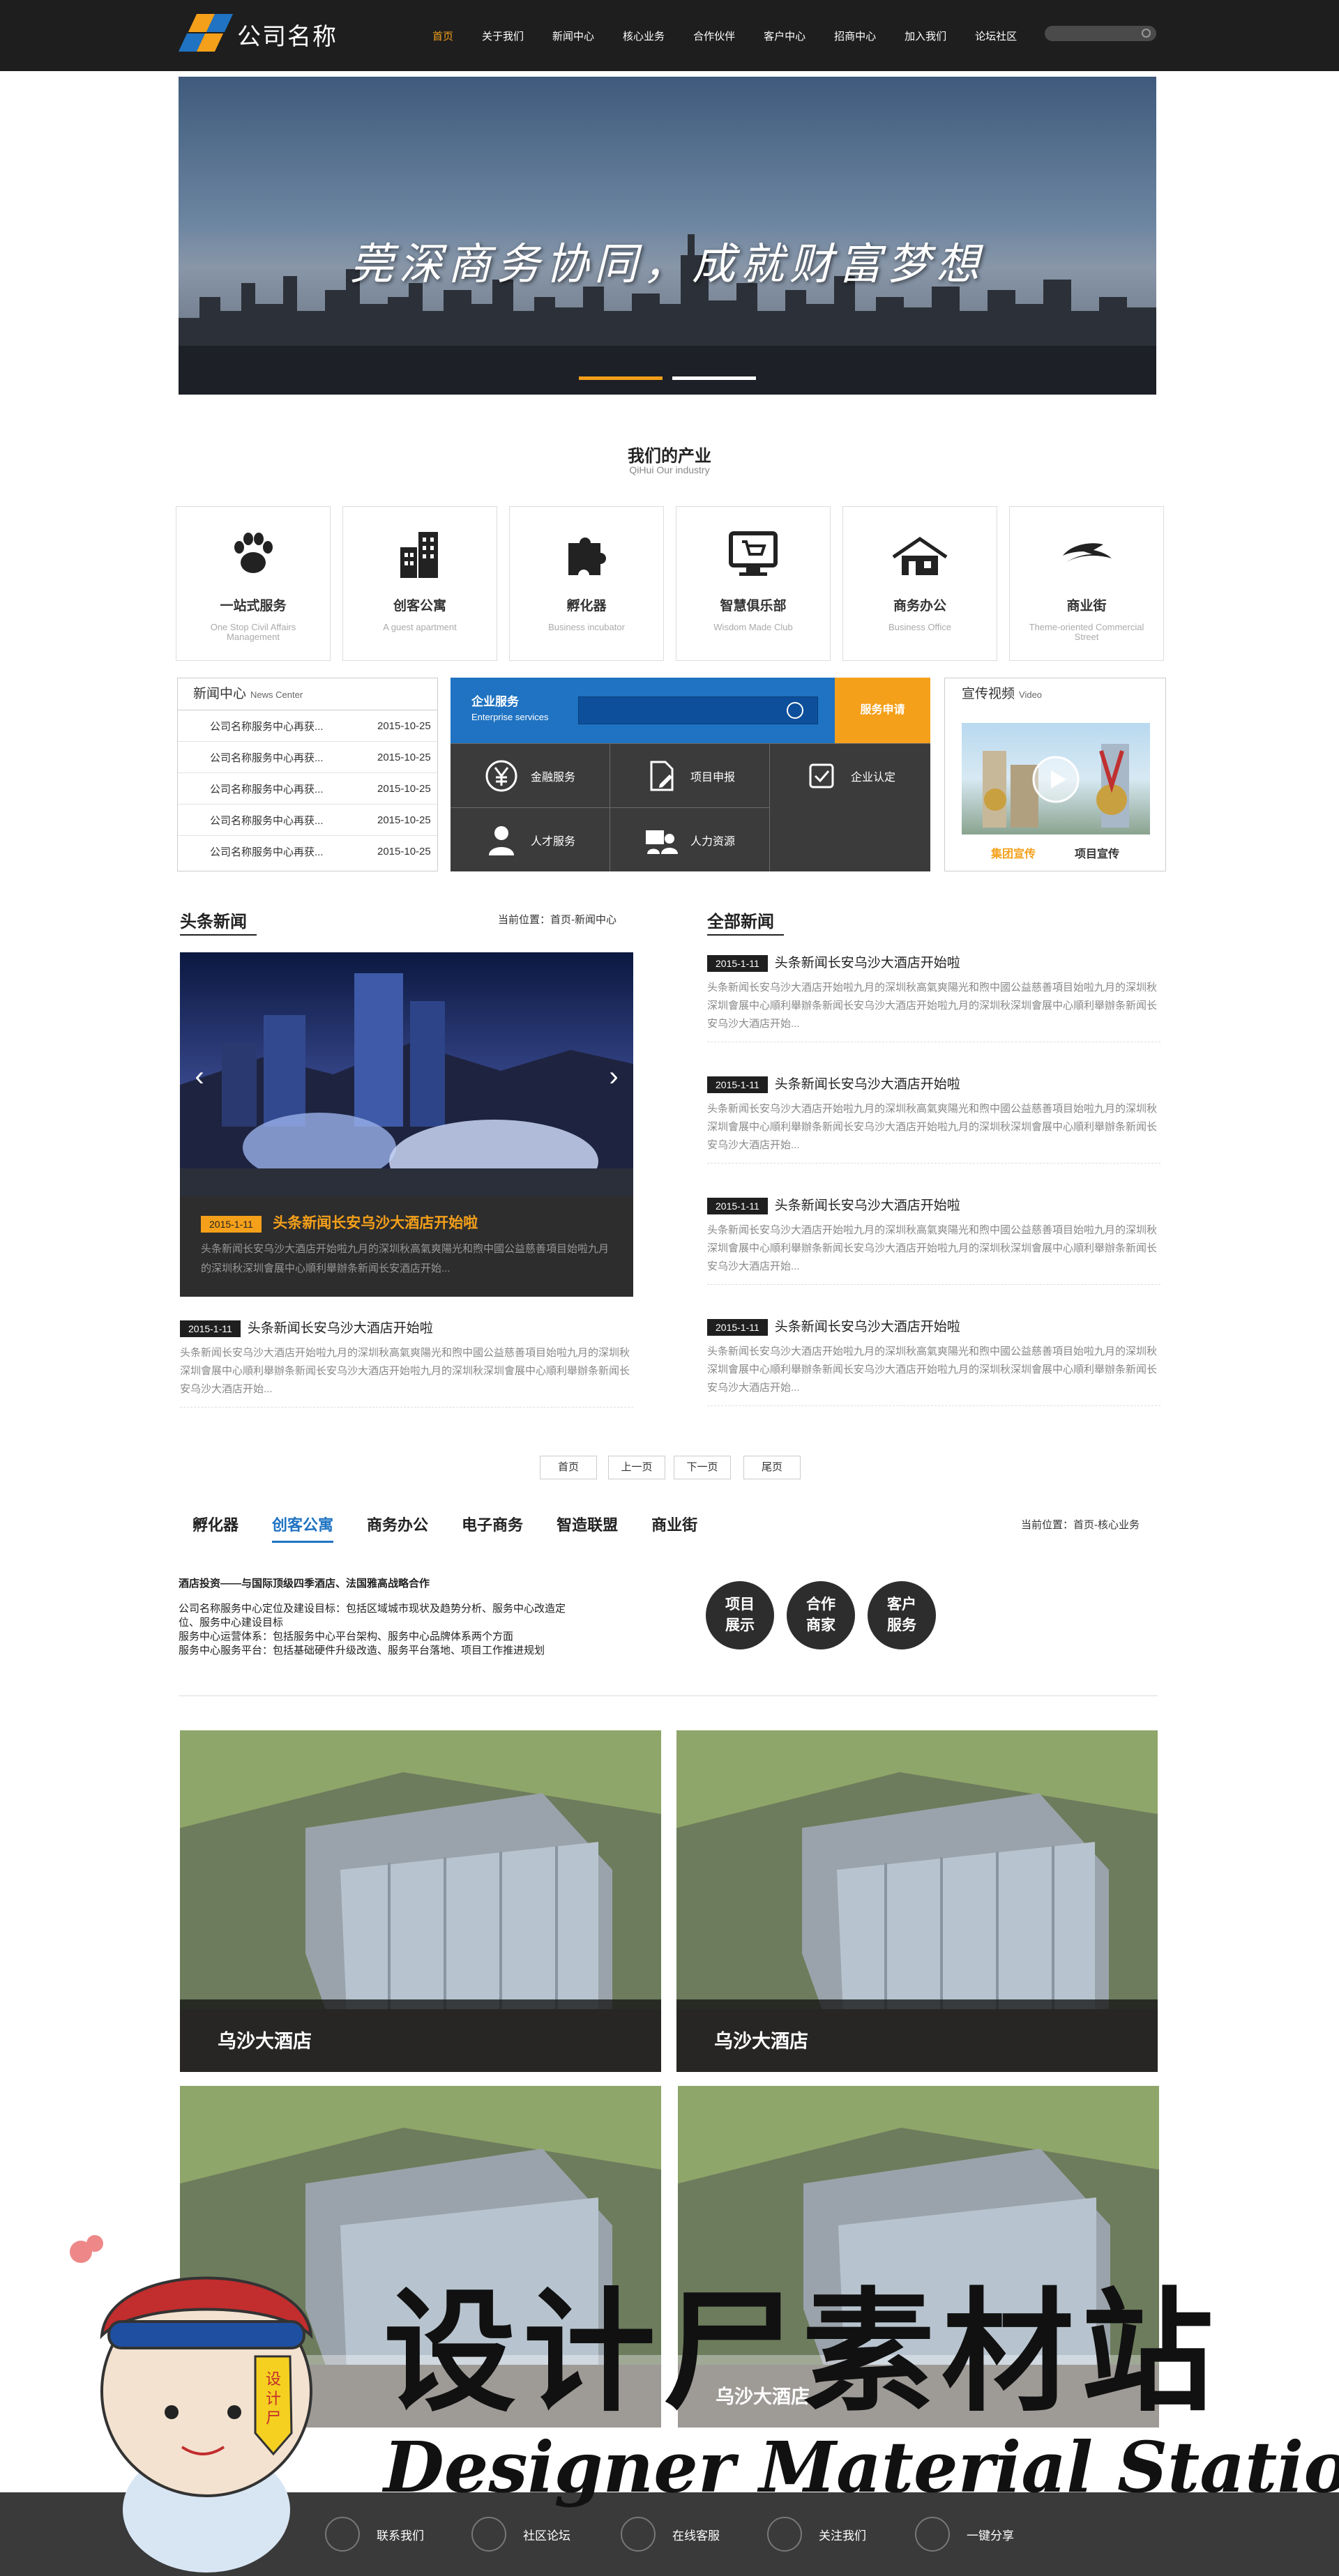 The image size is (1339, 2576). I want to click on logo: 公司名称, so click(258, 34).